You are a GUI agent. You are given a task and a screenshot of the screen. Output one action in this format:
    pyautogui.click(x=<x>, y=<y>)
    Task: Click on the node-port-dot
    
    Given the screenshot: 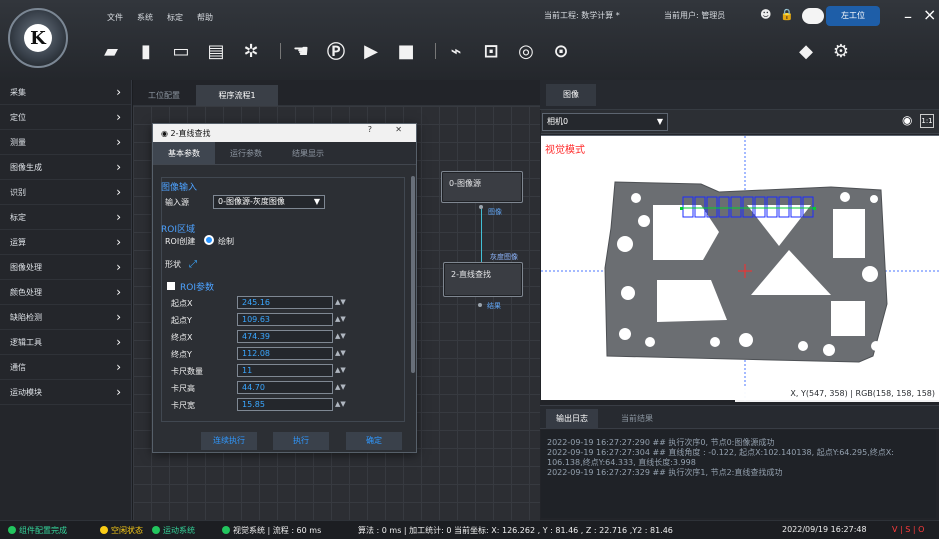 What is the action you would take?
    pyautogui.click(x=480, y=305)
    